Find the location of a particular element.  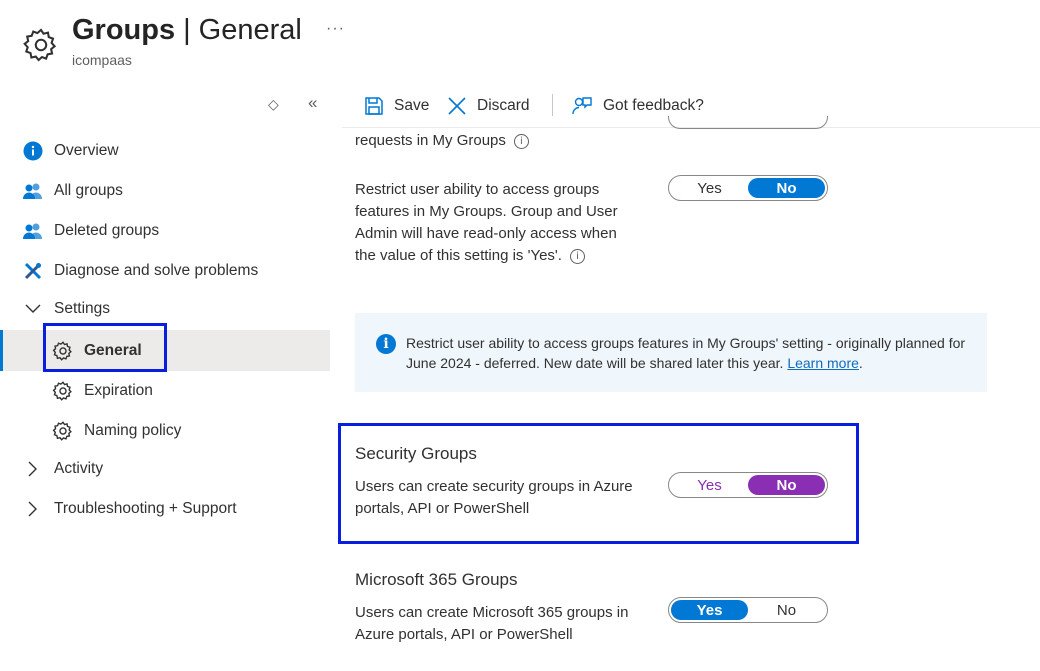

m365-groups-title: Microsoft 365 Groups is located at coordinates (436, 579).